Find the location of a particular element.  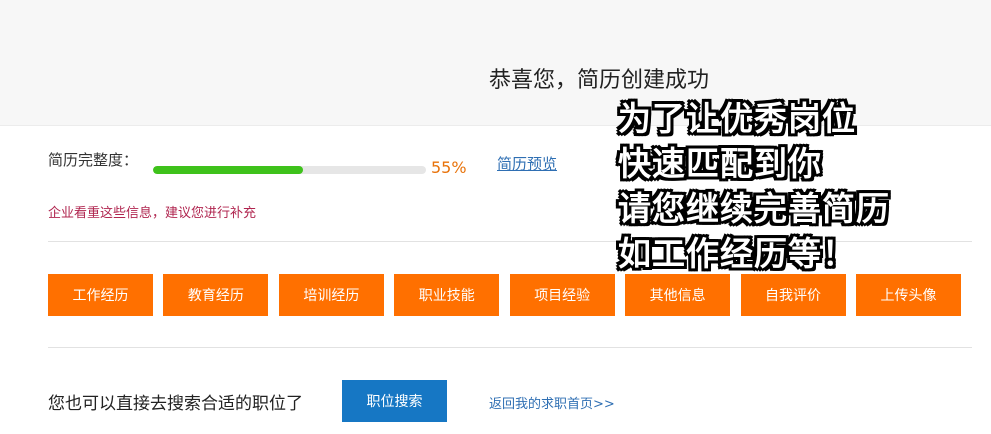

training-button: 培训经历 is located at coordinates (331, 295).